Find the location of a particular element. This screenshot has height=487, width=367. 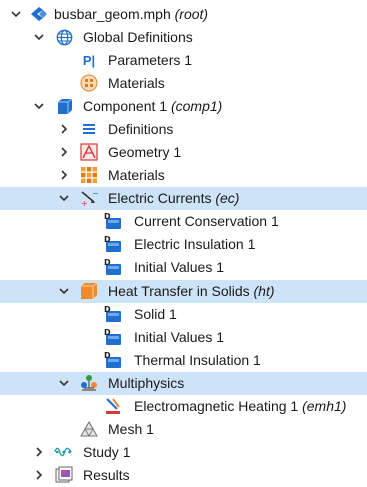

tree-node-label: Current Conservation 1 is located at coordinates (206, 221).